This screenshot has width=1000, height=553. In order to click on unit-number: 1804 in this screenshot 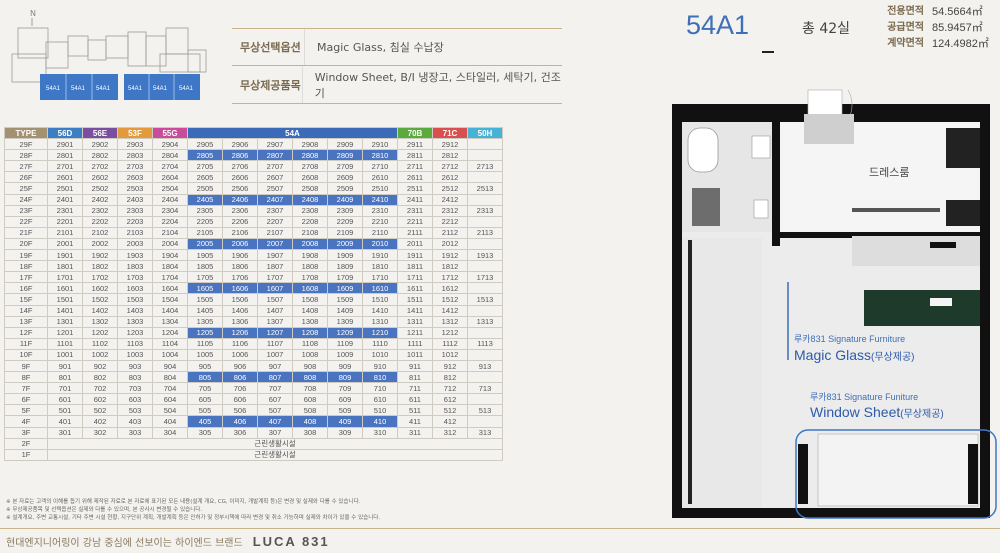, I will do `click(170, 266)`.